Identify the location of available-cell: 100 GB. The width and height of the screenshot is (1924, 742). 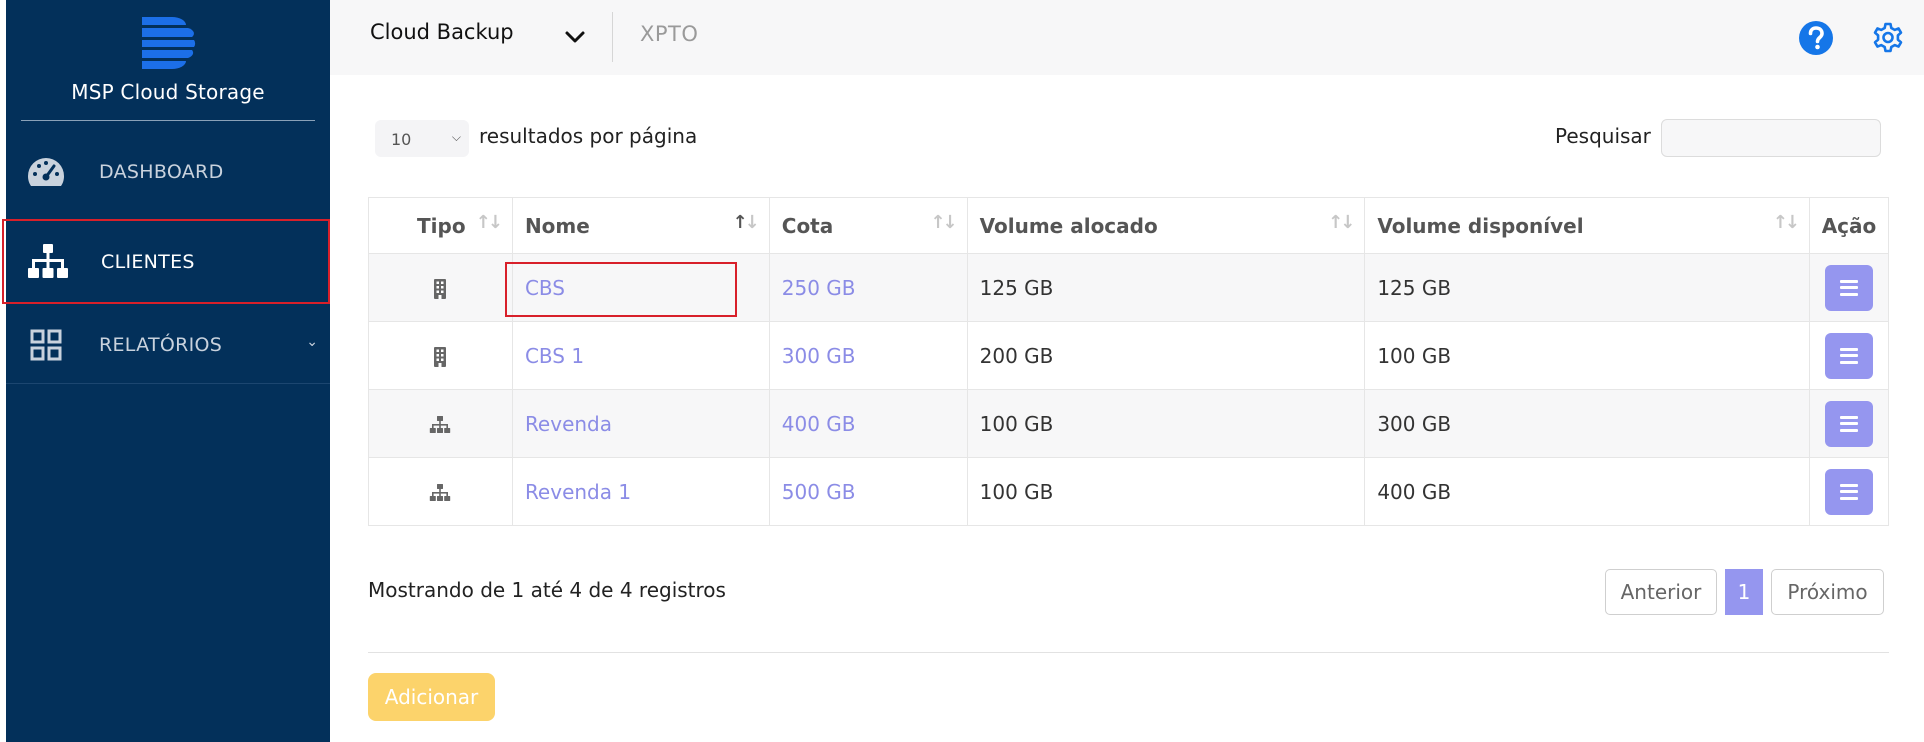
(1587, 355).